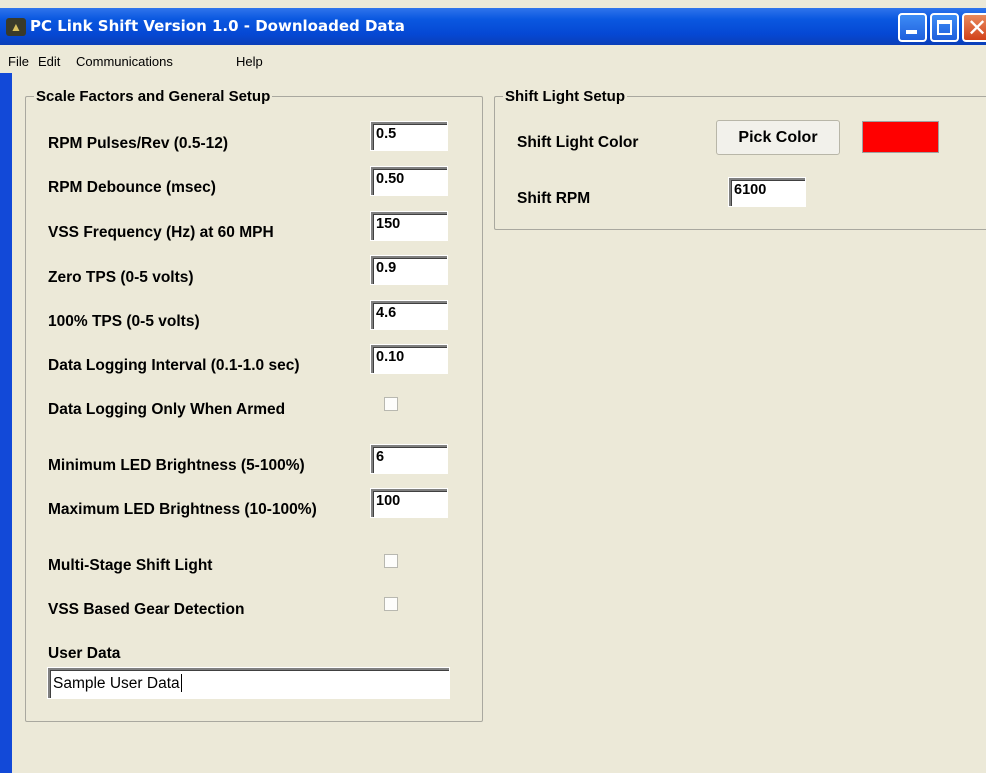 Image resolution: width=986 pixels, height=773 pixels. Describe the element at coordinates (6, 423) in the screenshot. I see `window-left-edge` at that location.